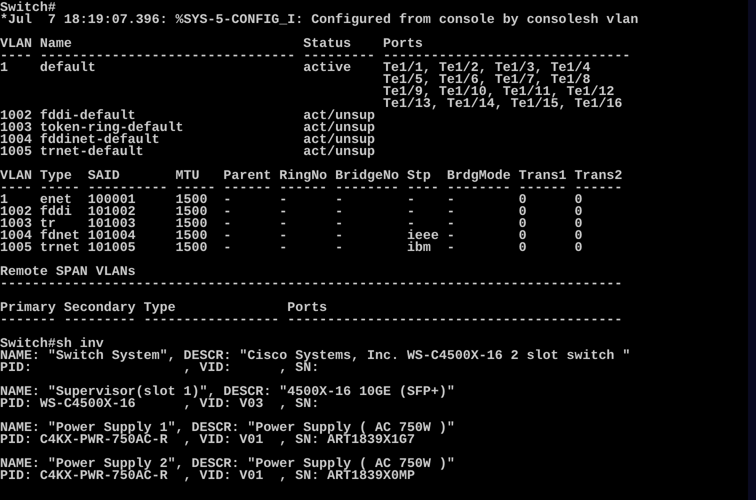 Image resolution: width=756 pixels, height=500 pixels. What do you see at coordinates (291, 212) in the screenshot?
I see `terminal-line: 1002 fddi 101002 1500 - - - - - 0 0` at bounding box center [291, 212].